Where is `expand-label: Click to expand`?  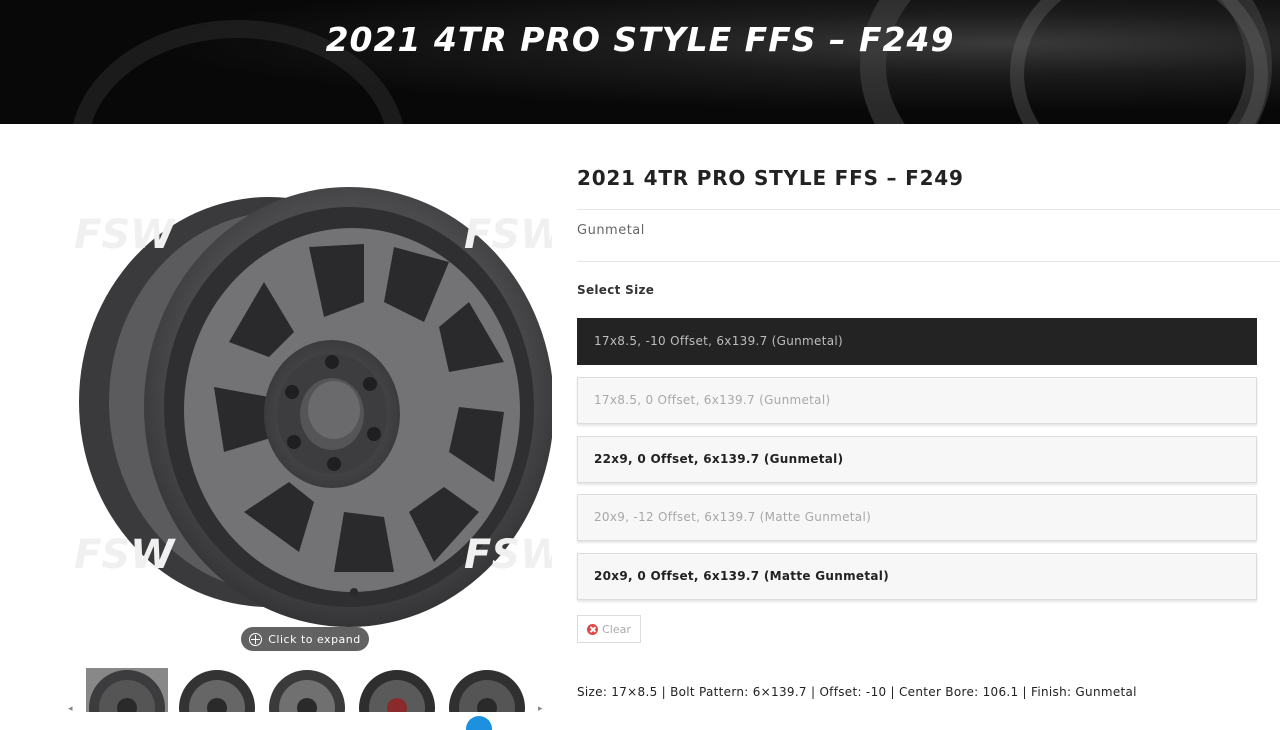 expand-label: Click to expand is located at coordinates (314, 639).